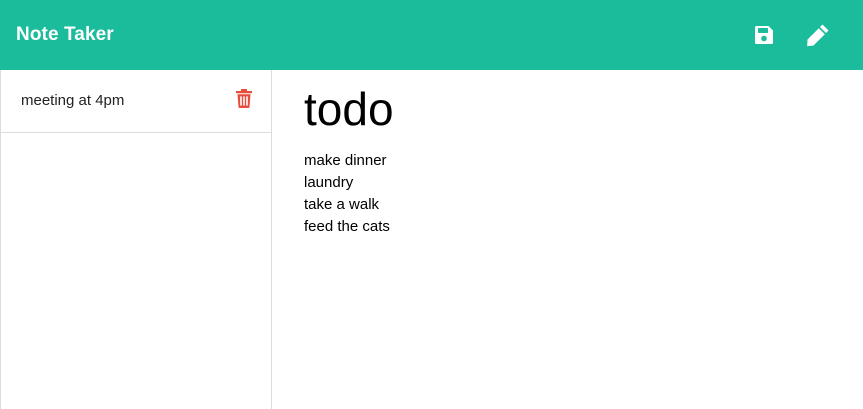 This screenshot has width=863, height=409. I want to click on trash-icon, so click(244, 98).